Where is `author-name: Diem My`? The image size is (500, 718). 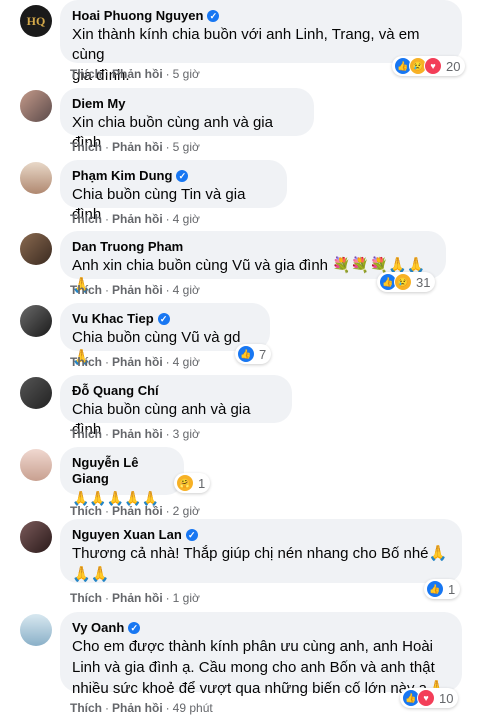
author-name: Diem My is located at coordinates (98, 104).